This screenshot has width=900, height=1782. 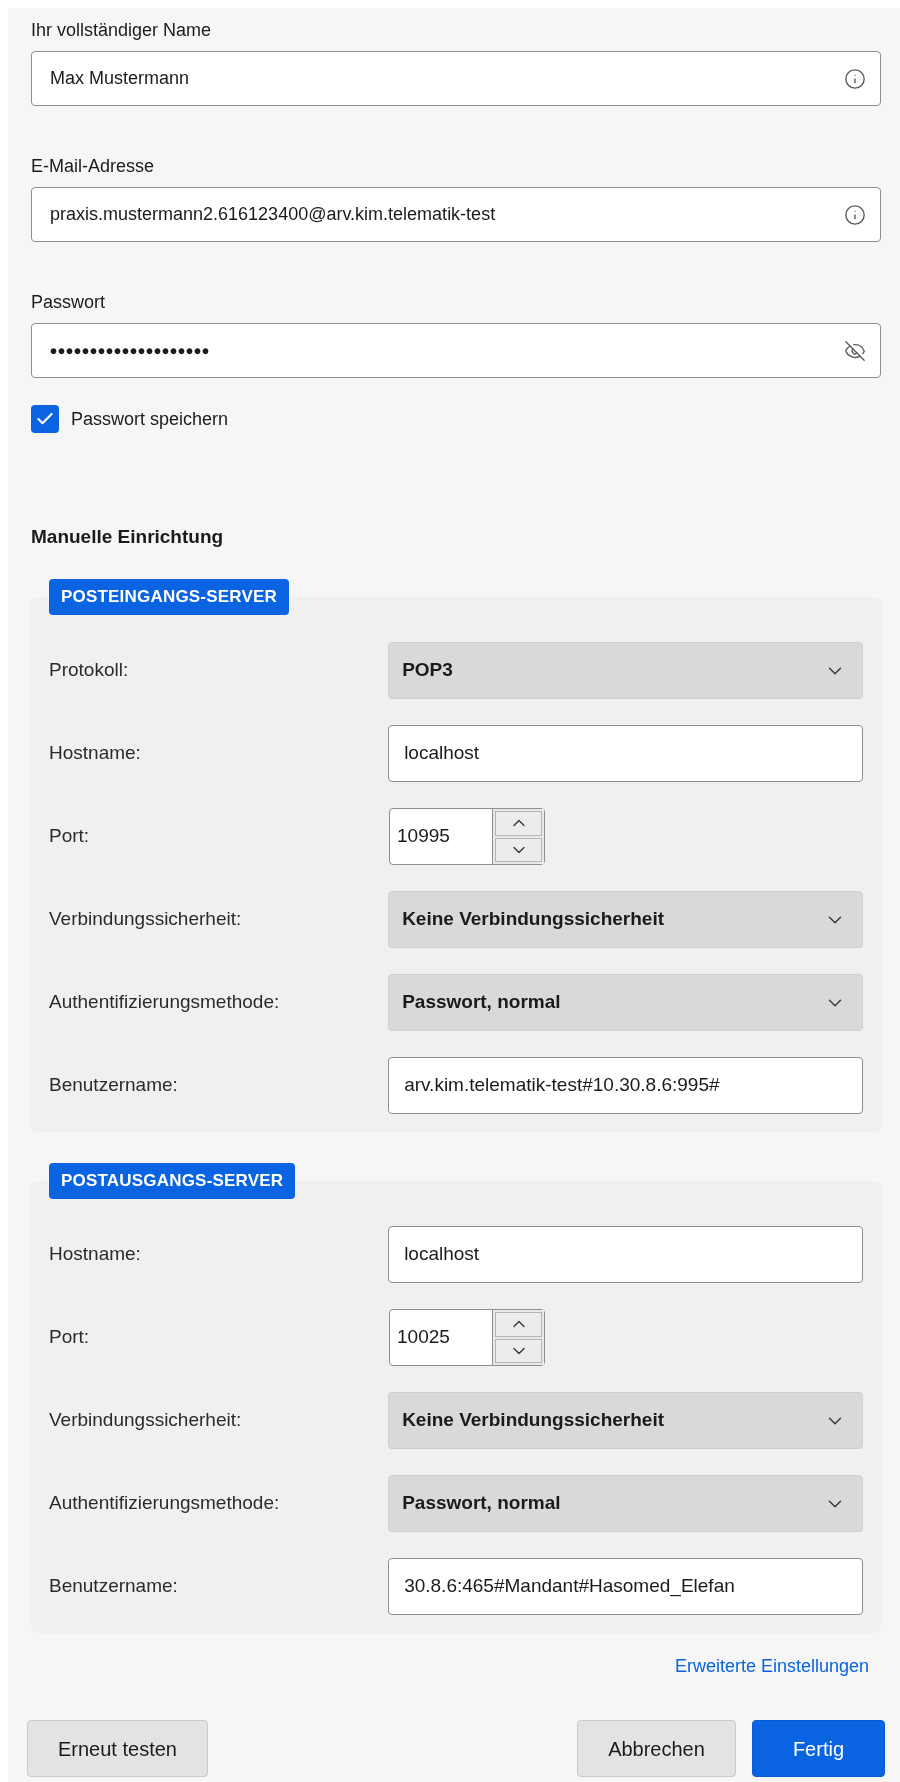 I want to click on field-label: E-Mail-Adresse, so click(x=93, y=166).